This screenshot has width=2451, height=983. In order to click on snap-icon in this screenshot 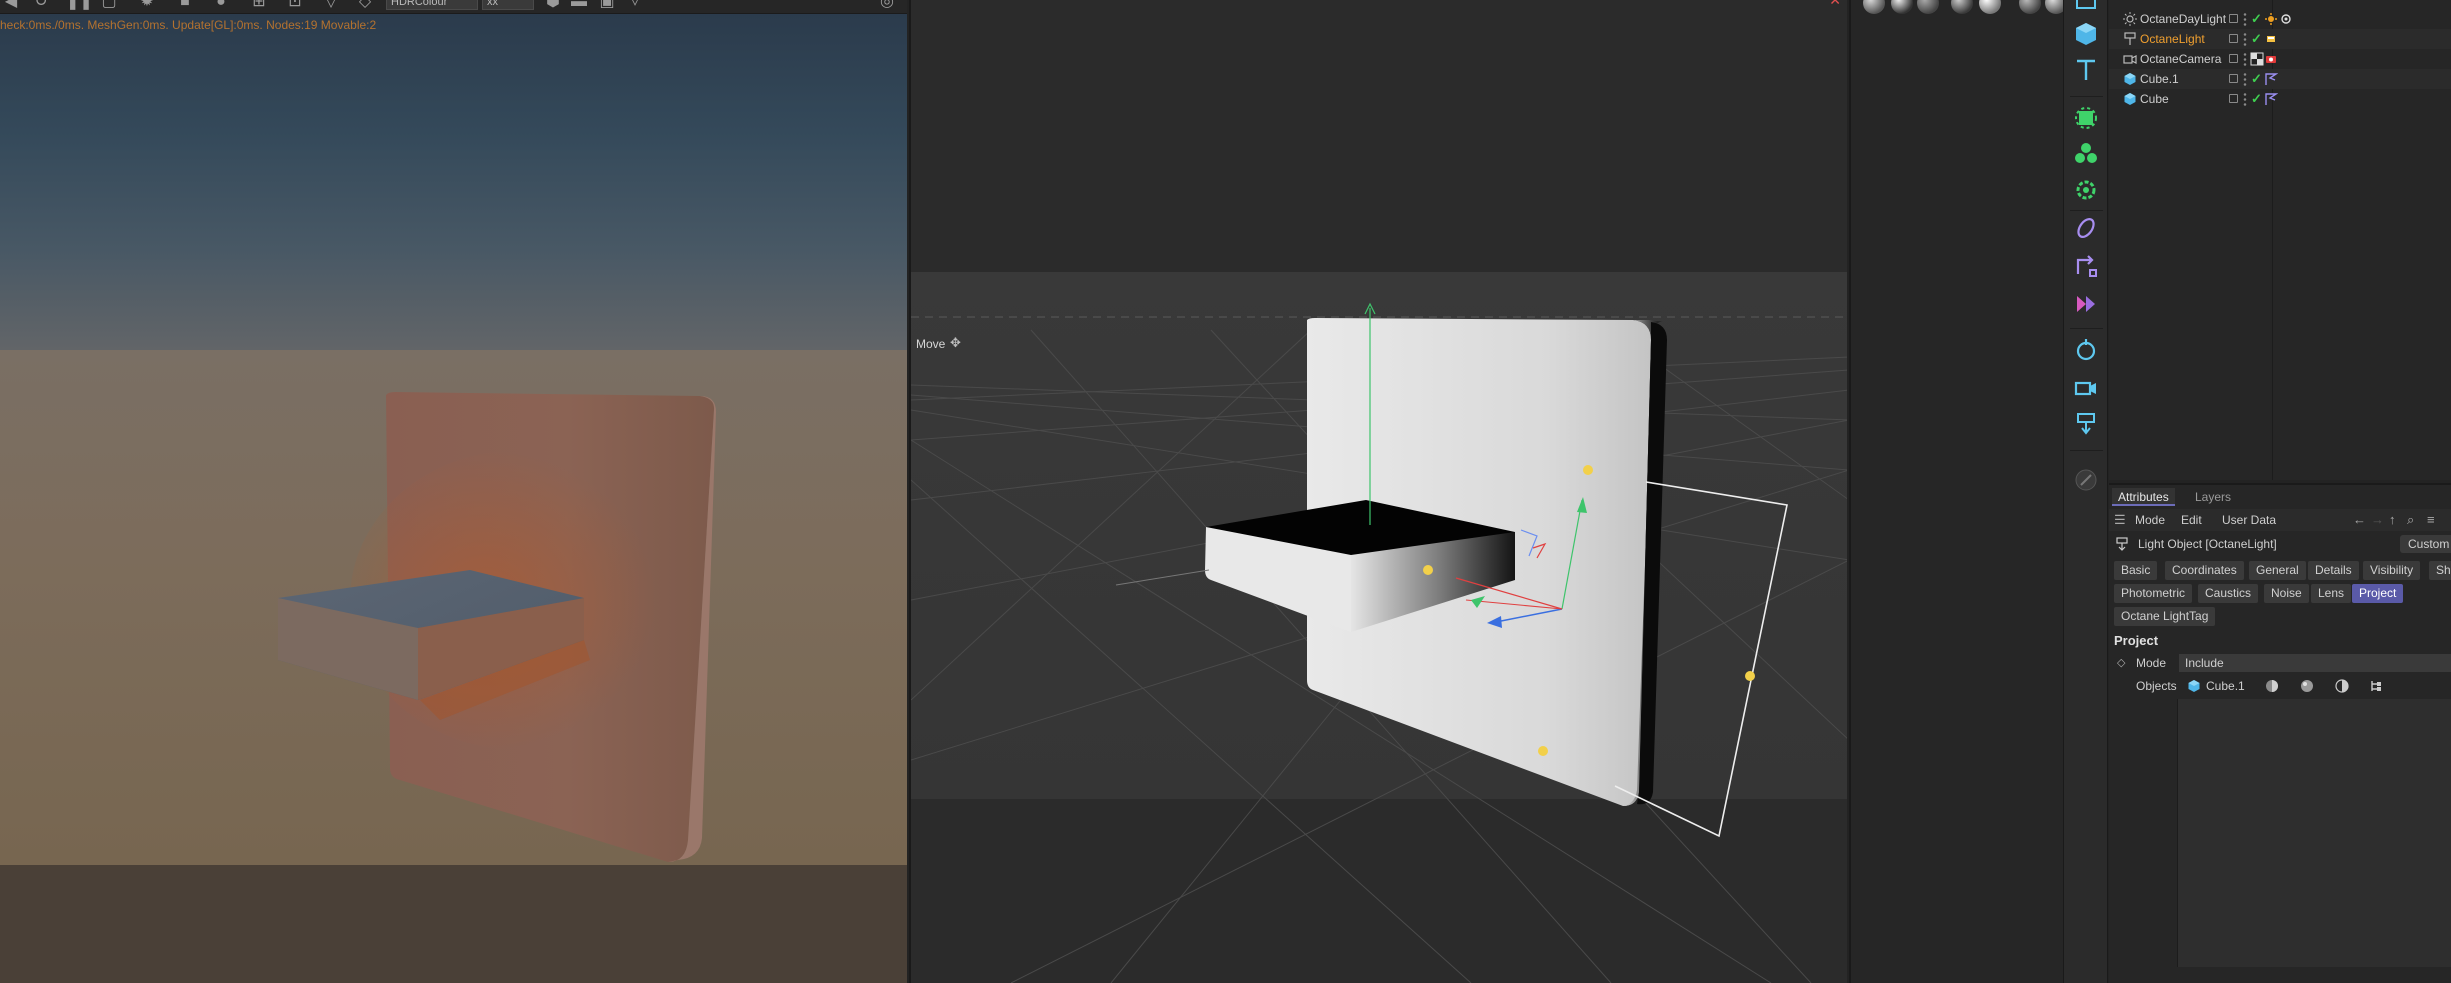, I will do `click(2086, 480)`.